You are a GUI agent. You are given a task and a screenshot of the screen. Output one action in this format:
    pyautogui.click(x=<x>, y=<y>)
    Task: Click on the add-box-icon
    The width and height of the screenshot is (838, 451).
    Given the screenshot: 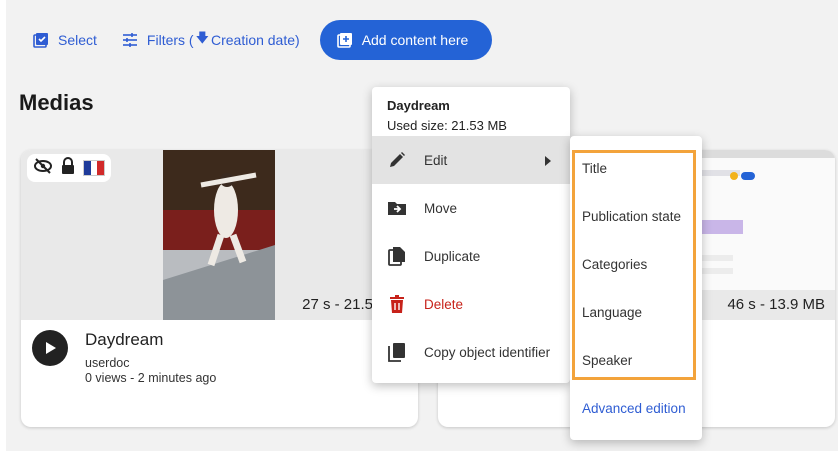 What is the action you would take?
    pyautogui.click(x=345, y=40)
    